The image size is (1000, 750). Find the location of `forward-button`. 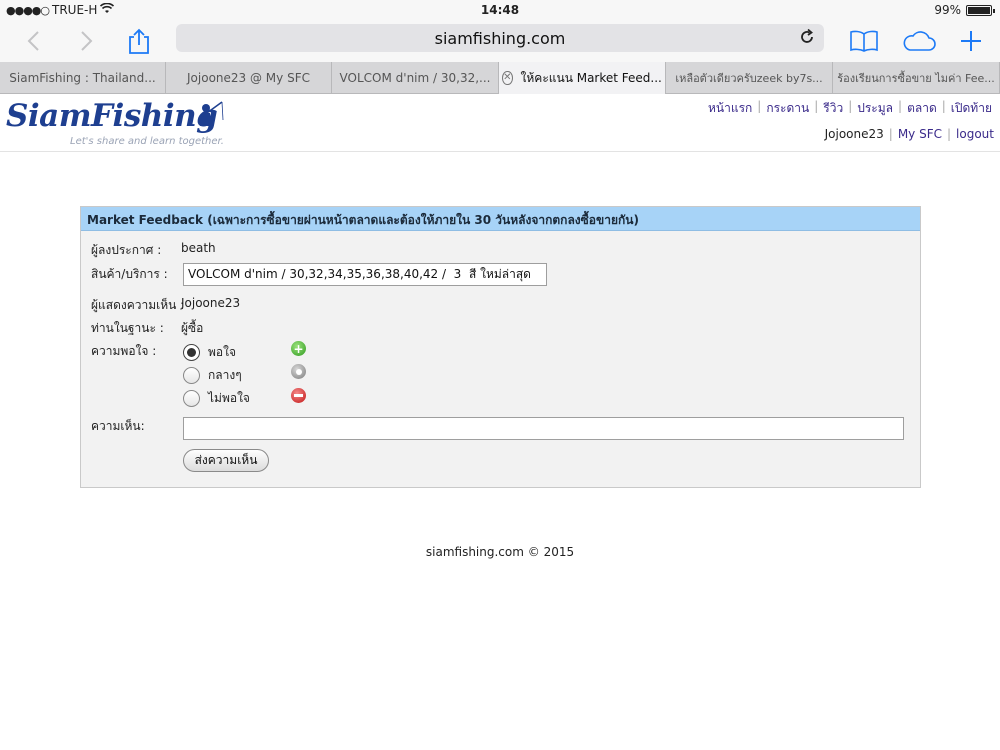

forward-button is located at coordinates (87, 41).